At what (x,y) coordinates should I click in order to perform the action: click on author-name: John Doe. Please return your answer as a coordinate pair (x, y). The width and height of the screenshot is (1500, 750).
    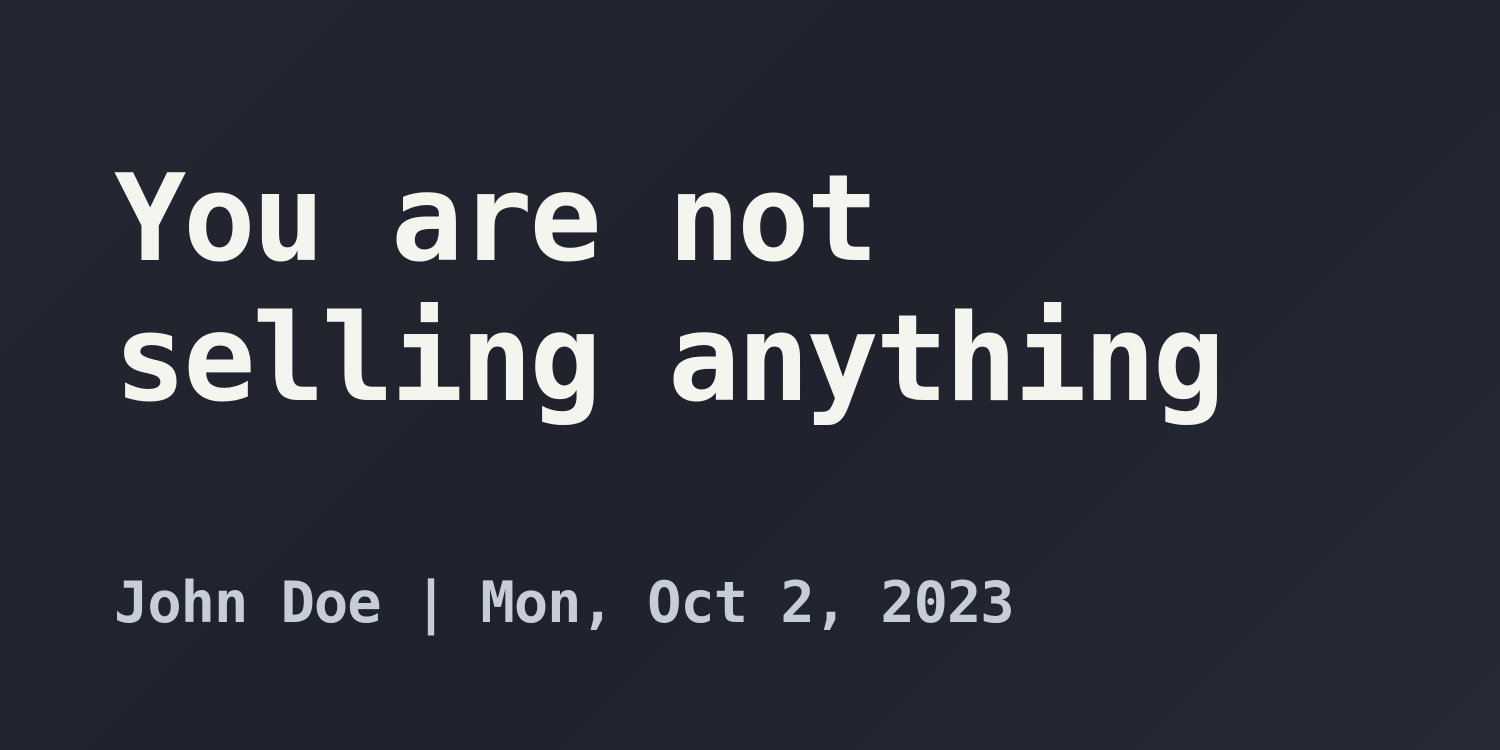
    Looking at the image, I should click on (248, 603).